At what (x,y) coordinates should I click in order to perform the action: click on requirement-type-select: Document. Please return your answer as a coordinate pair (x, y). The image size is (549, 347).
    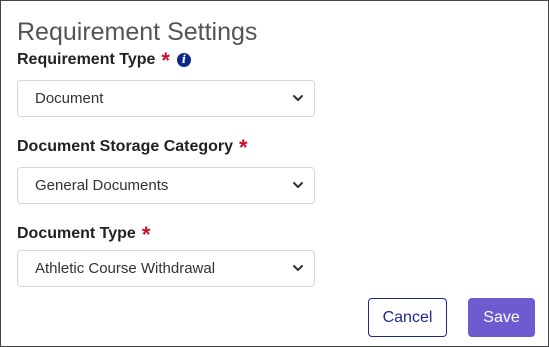
    Looking at the image, I should click on (166, 98).